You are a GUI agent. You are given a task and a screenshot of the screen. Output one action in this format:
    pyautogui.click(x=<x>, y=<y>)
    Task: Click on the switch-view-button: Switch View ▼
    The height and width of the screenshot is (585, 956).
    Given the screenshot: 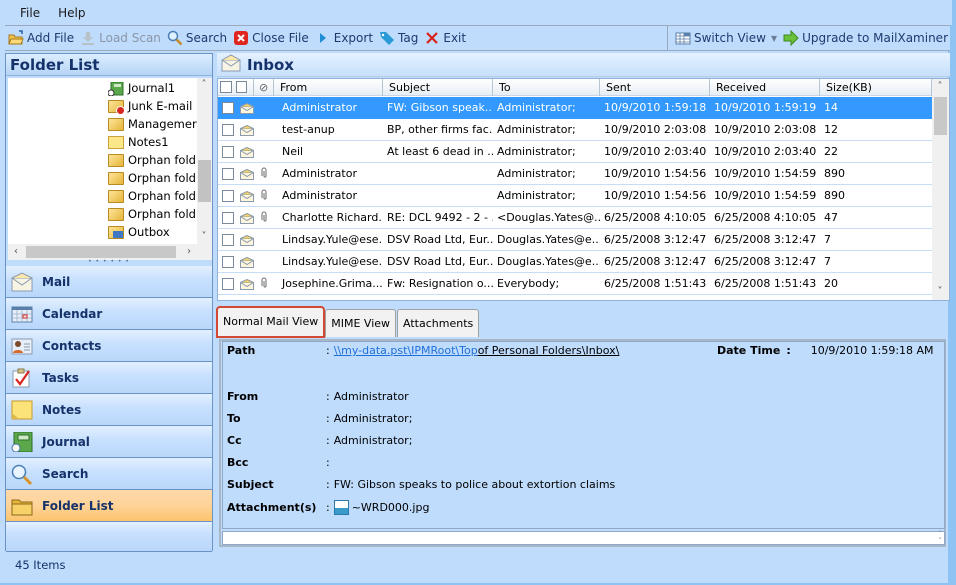 What is the action you would take?
    pyautogui.click(x=726, y=38)
    